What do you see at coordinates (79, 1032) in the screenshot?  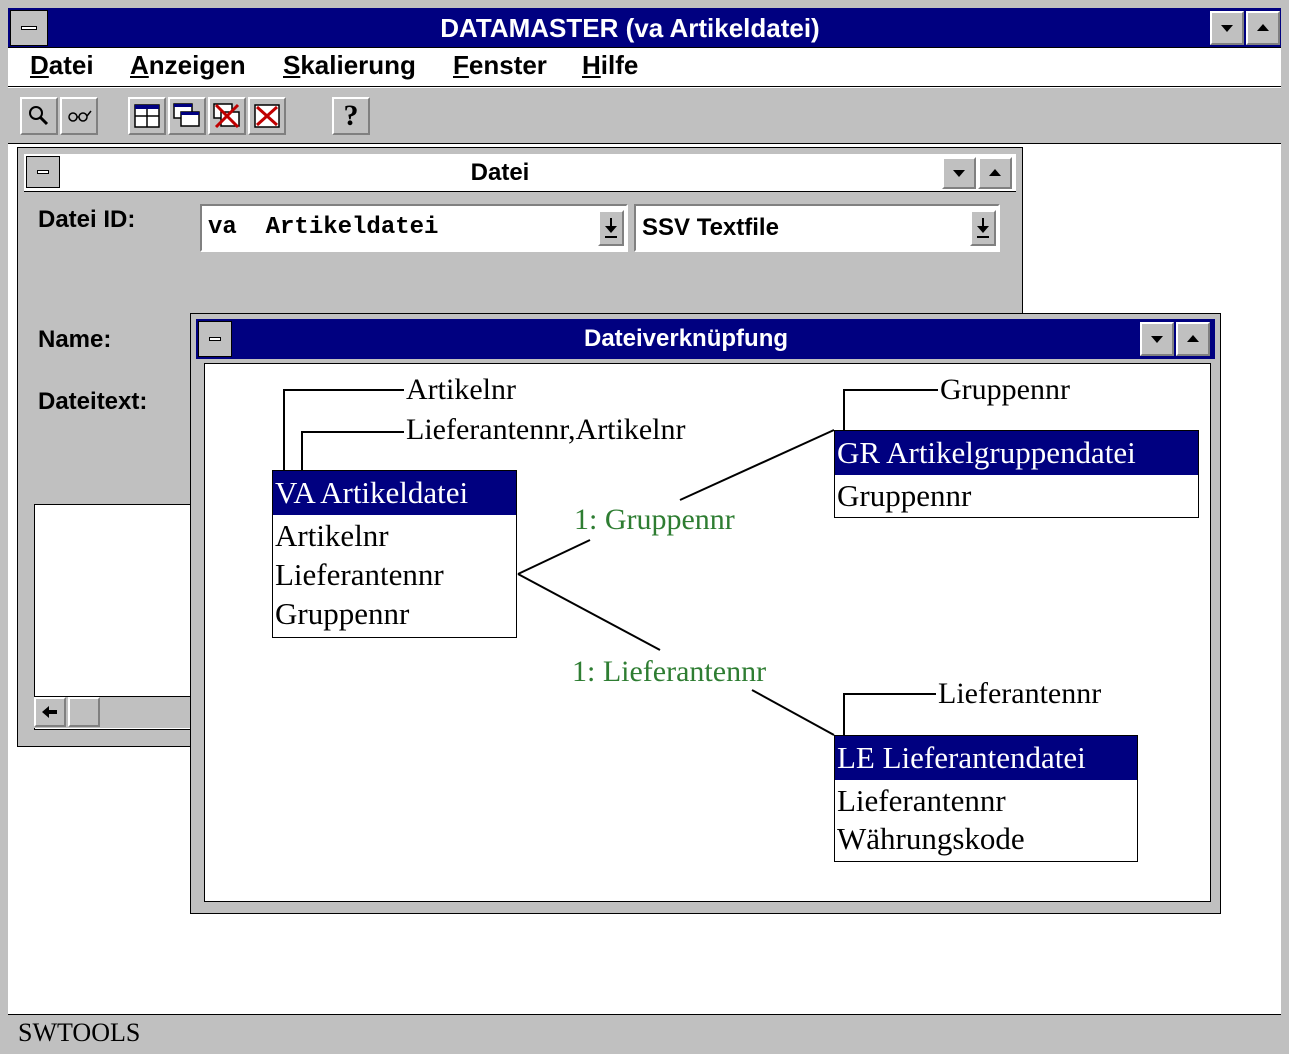 I see `status-text: SWTOOLS` at bounding box center [79, 1032].